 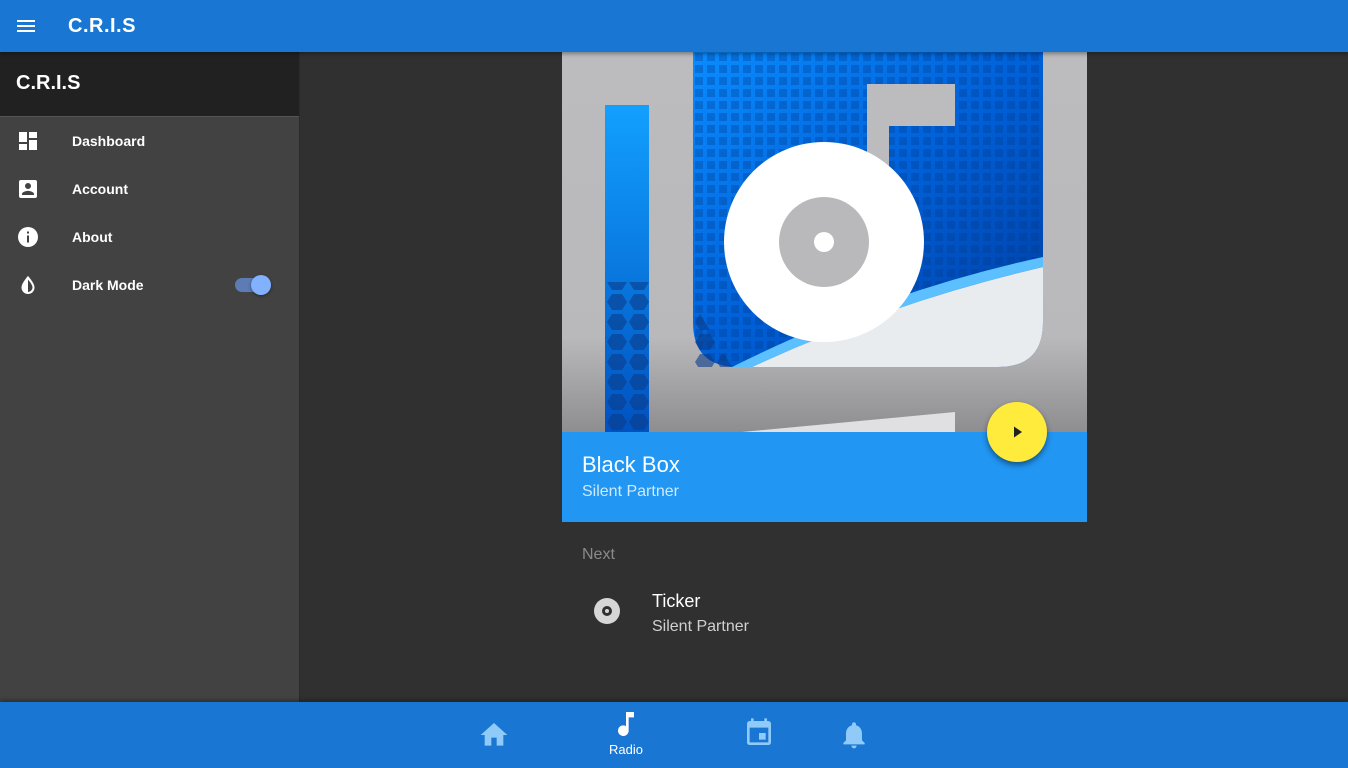 I want to click on home-icon, so click(x=494, y=734).